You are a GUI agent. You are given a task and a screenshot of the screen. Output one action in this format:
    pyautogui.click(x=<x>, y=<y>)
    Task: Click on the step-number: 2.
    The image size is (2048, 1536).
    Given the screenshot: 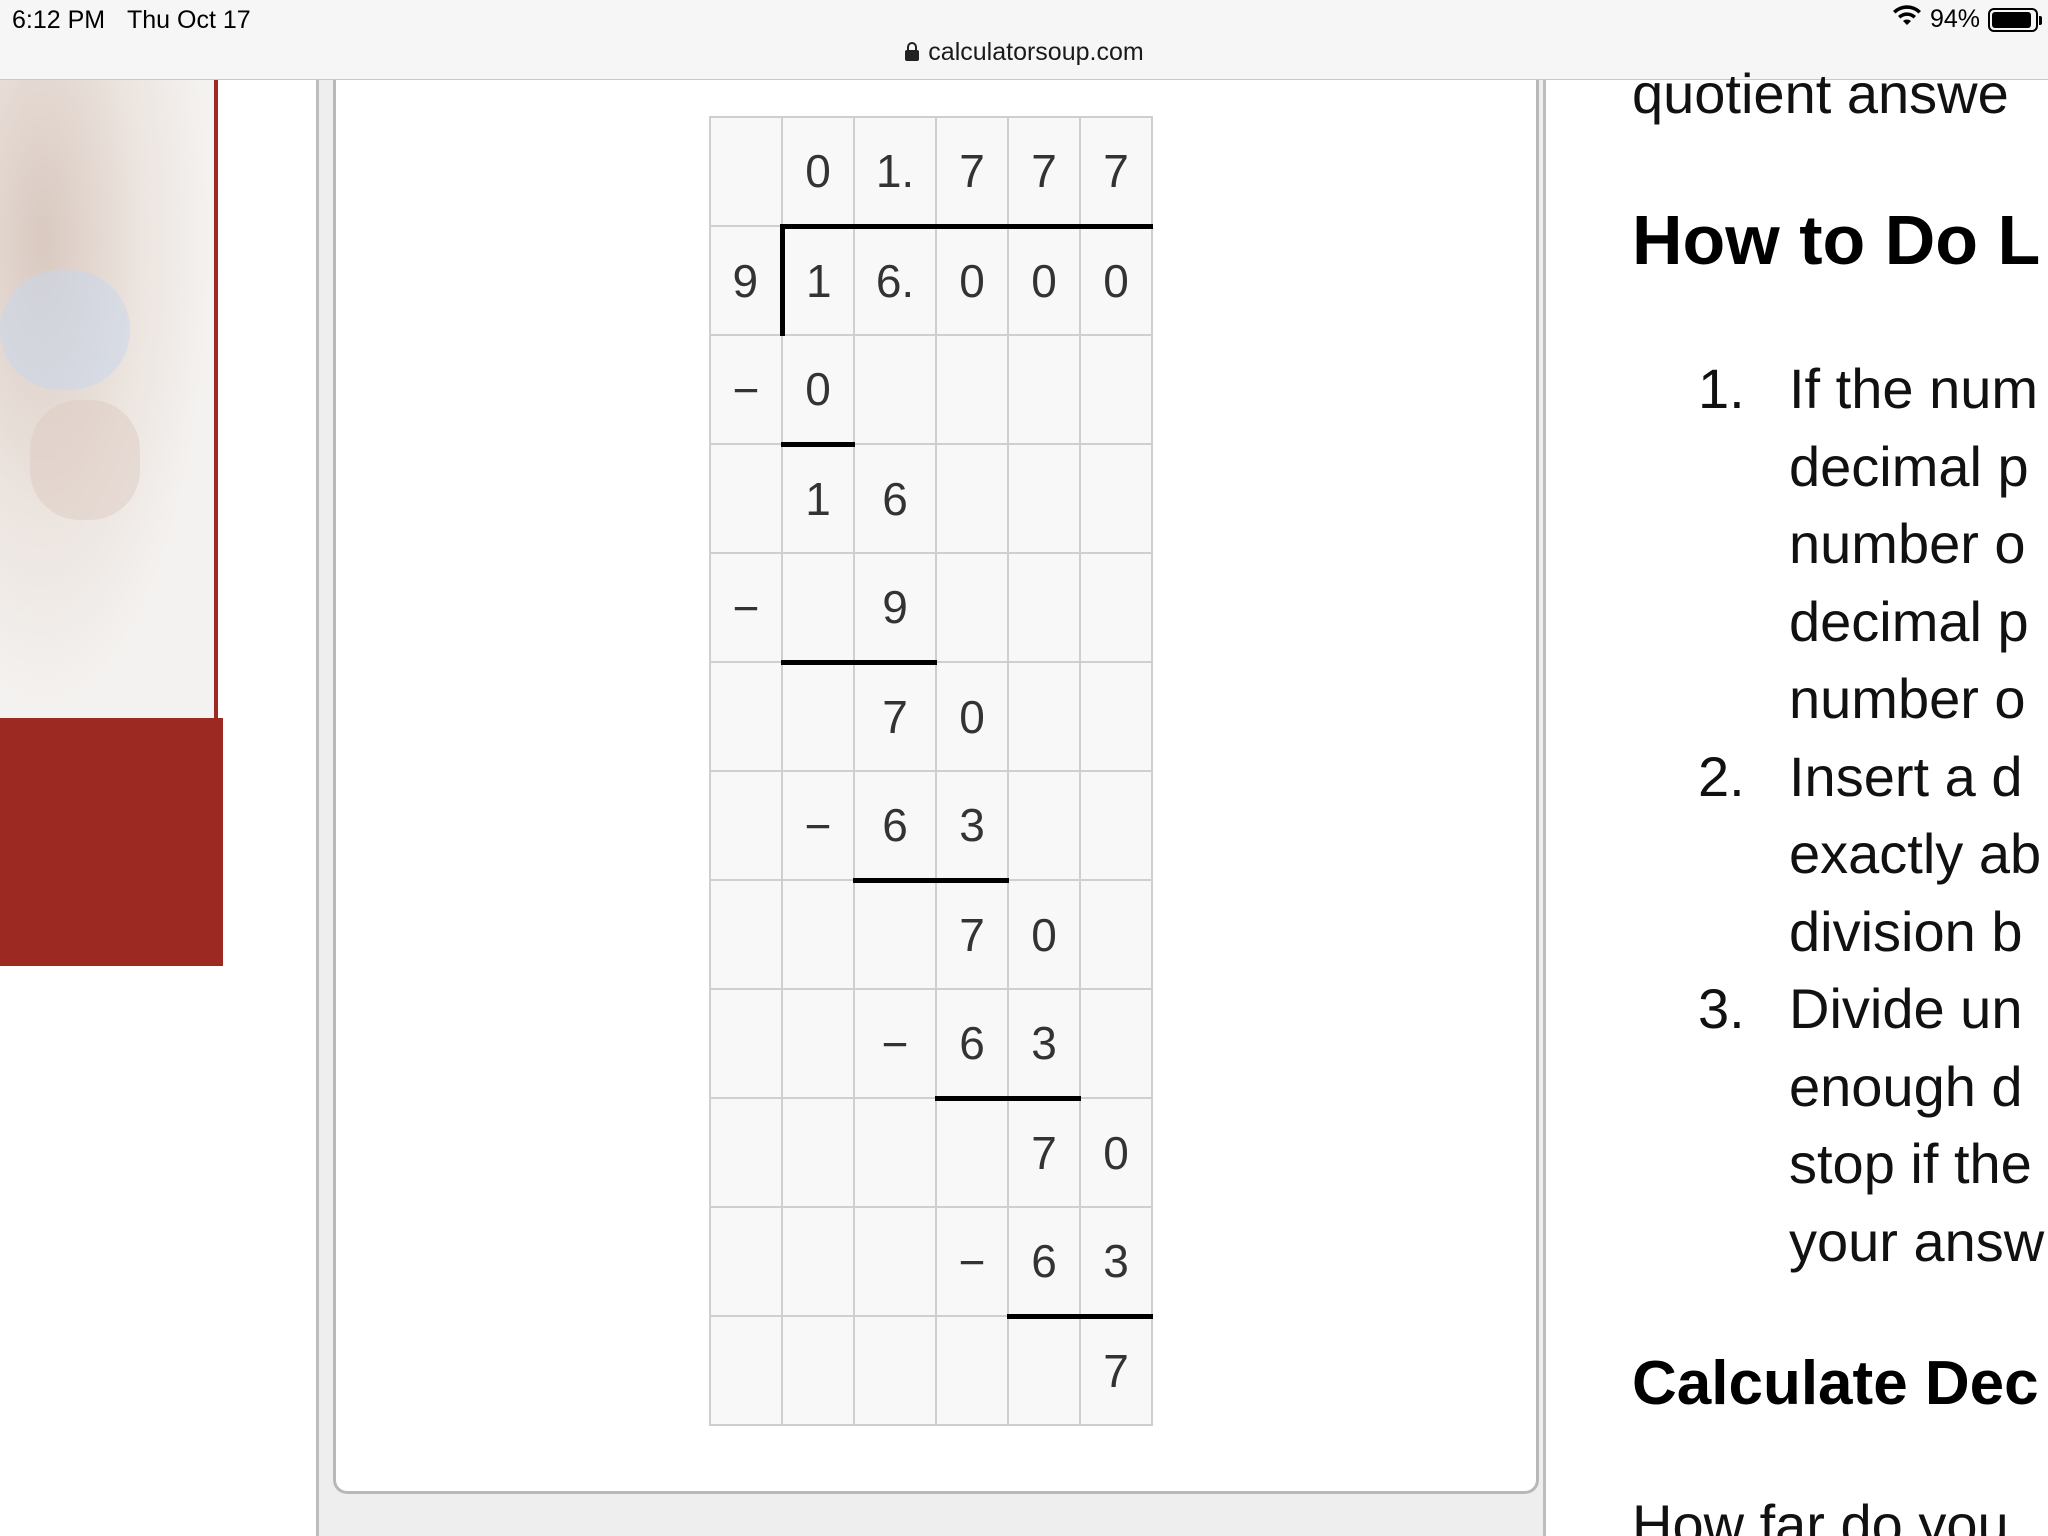 What is the action you would take?
    pyautogui.click(x=1721, y=776)
    